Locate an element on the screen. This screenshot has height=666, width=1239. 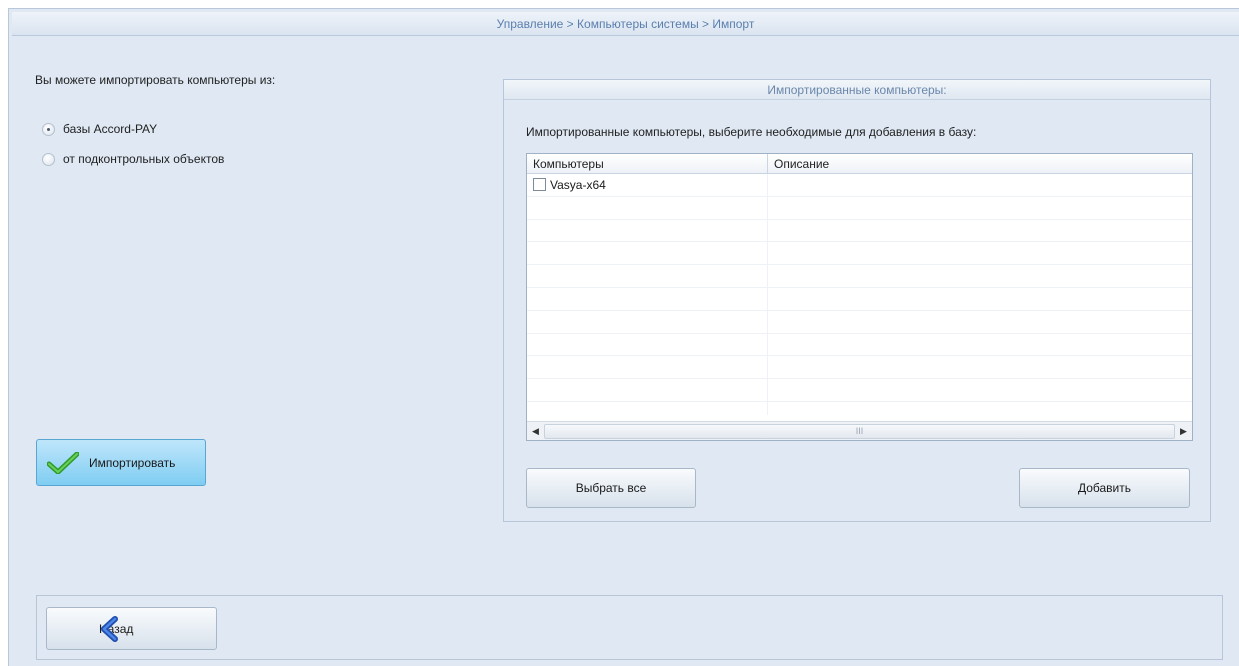
description-cell is located at coordinates (980, 185).